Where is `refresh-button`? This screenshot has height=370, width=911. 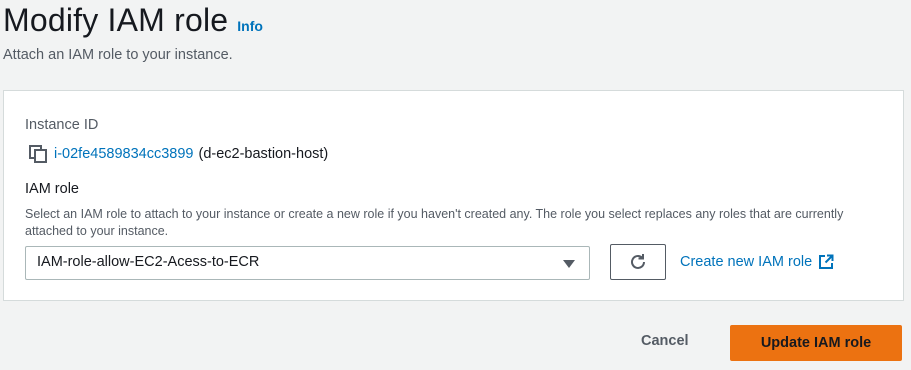 refresh-button is located at coordinates (638, 262).